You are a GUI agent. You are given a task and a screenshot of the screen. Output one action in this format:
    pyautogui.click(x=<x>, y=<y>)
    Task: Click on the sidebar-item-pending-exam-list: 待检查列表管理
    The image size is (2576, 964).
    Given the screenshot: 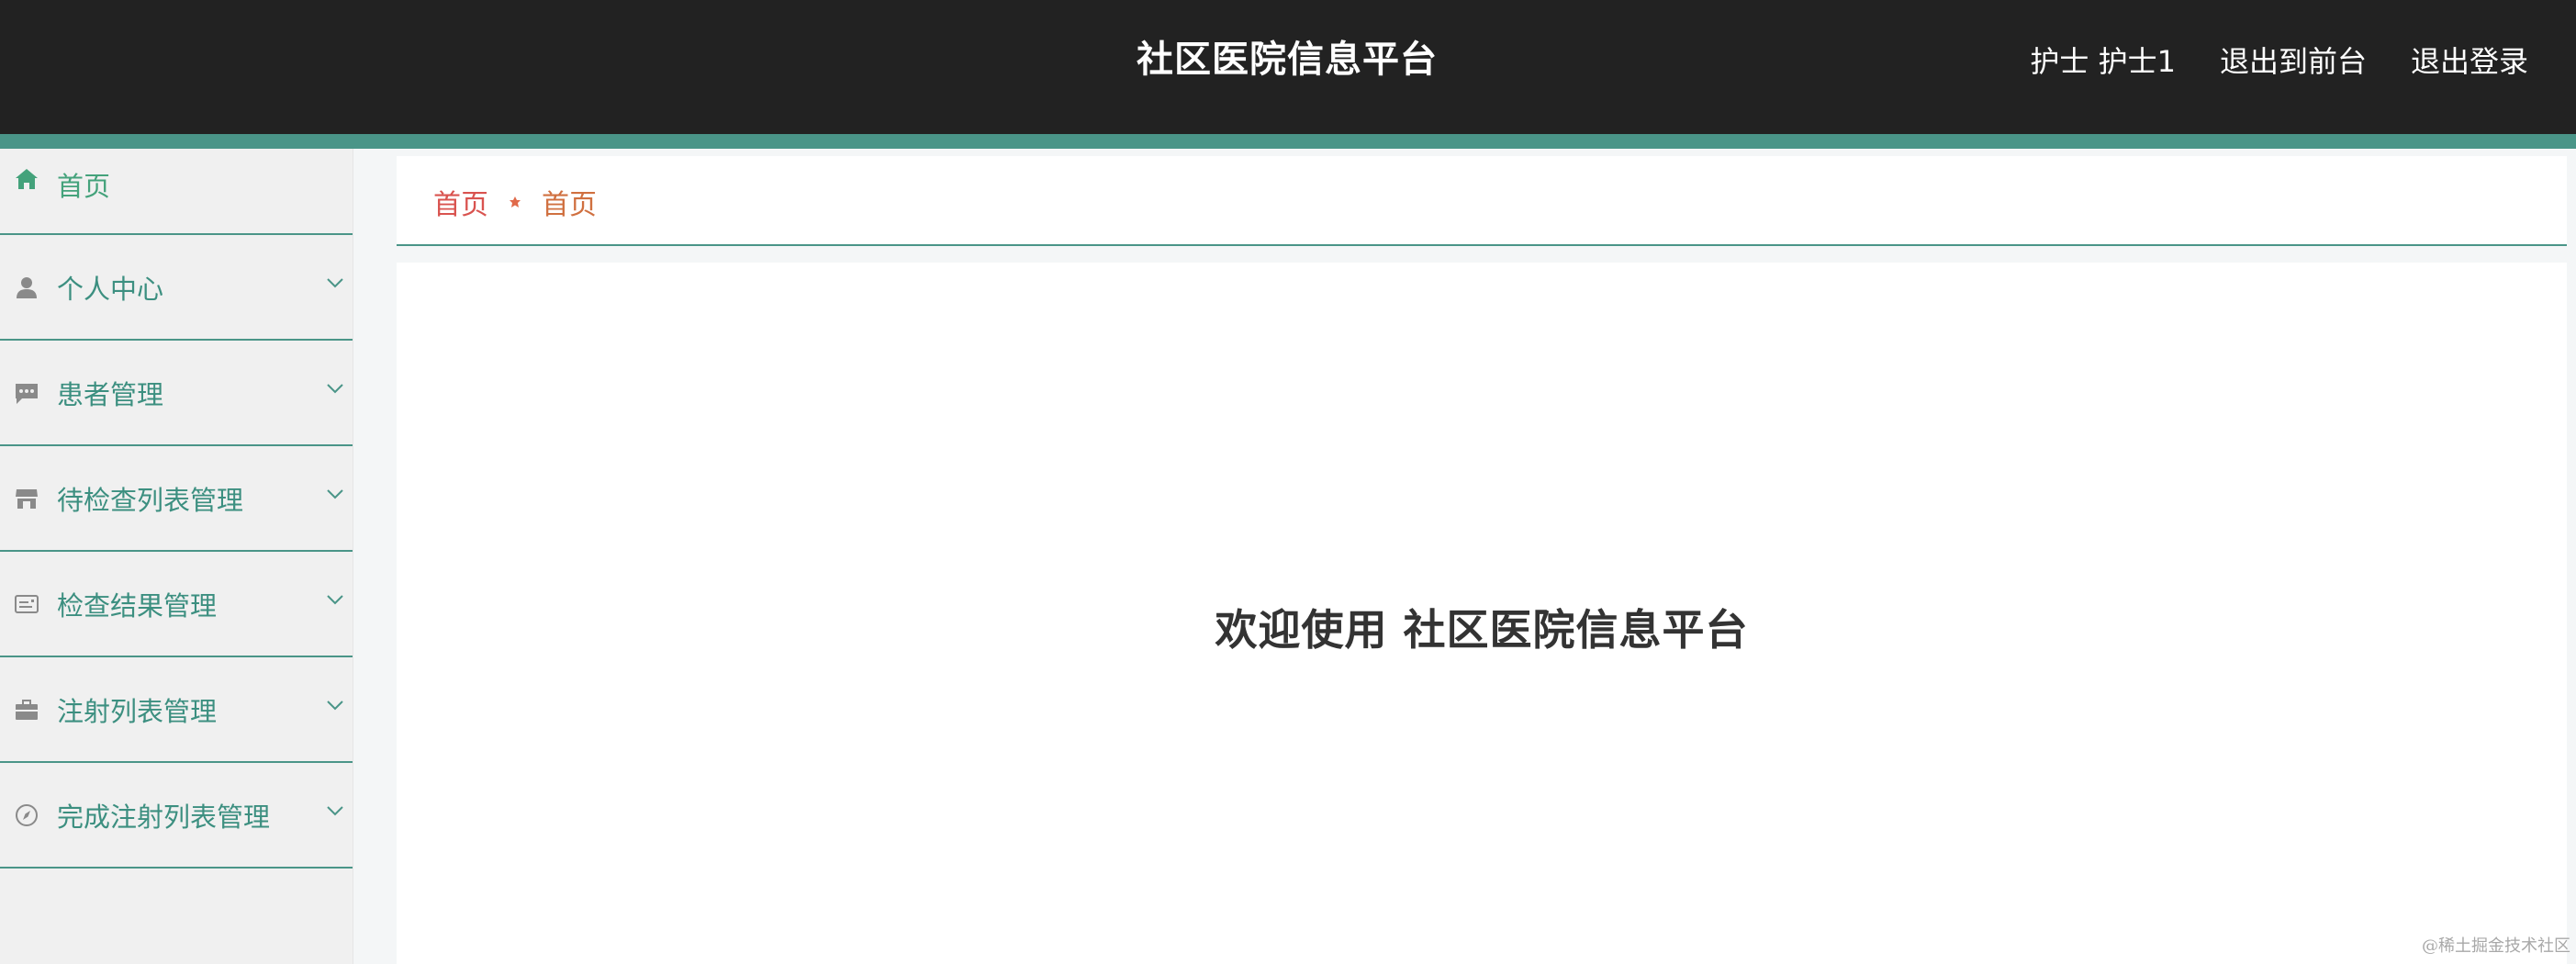 What is the action you would take?
    pyautogui.click(x=176, y=499)
    